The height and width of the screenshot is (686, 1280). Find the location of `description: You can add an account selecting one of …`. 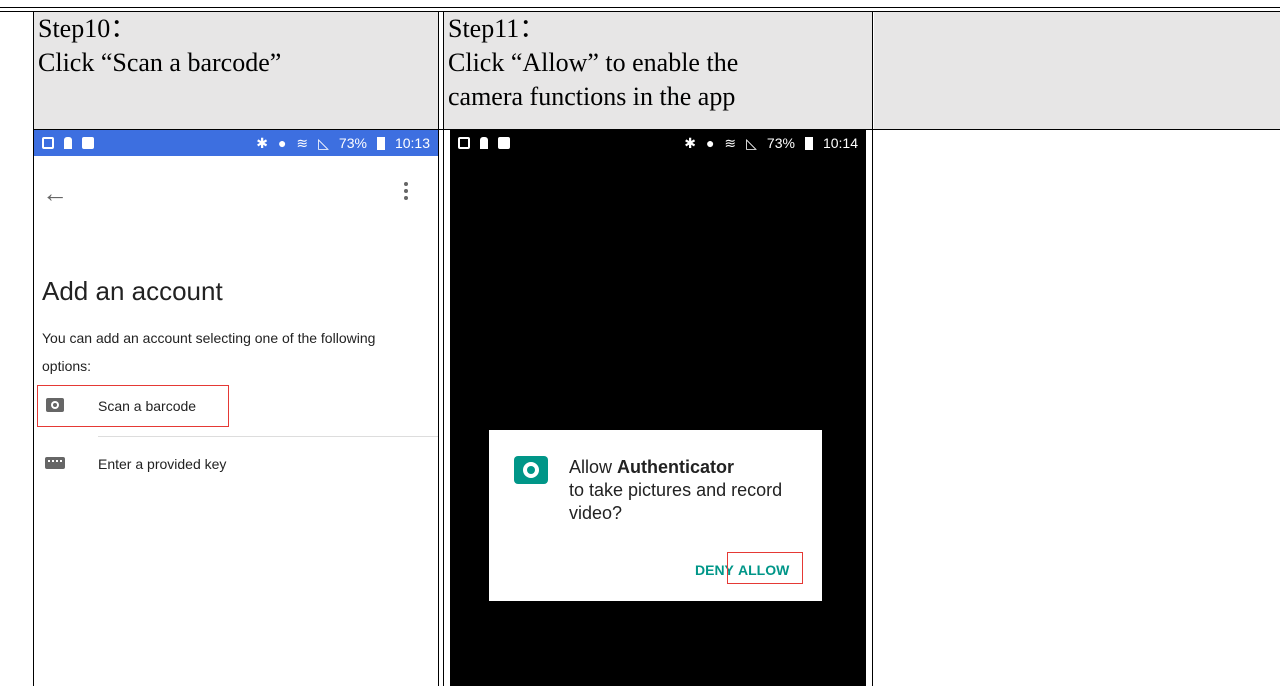

description: You can add an account selecting one of … is located at coordinates (209, 352).